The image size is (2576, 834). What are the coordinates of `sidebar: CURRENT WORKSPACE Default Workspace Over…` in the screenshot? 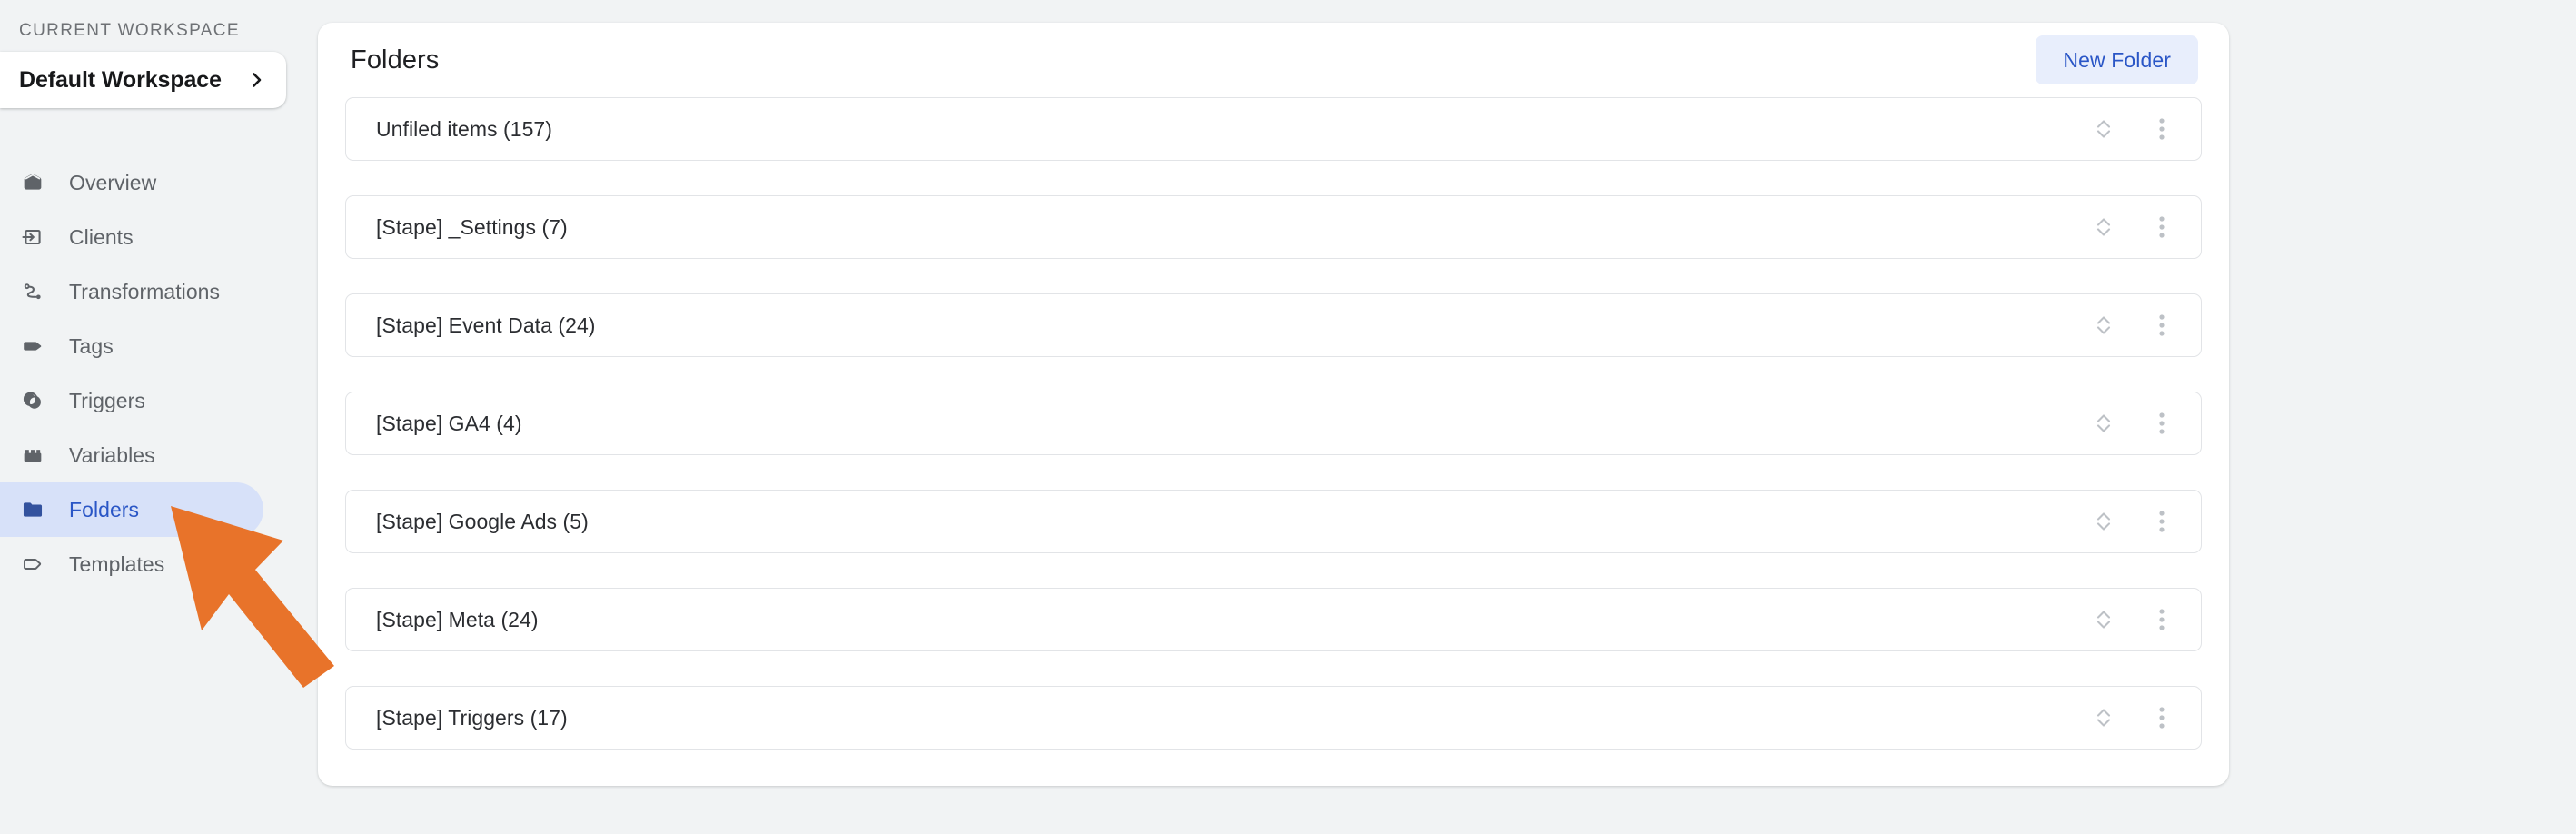 It's located at (143, 417).